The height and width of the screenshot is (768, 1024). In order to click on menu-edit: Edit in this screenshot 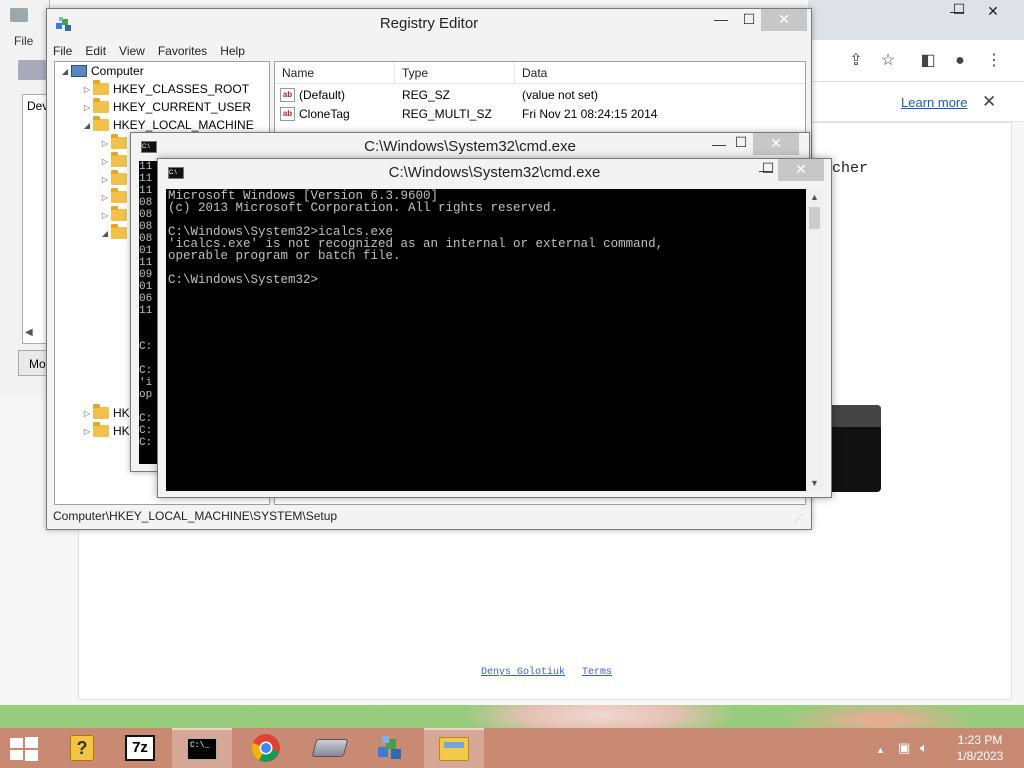, I will do `click(96, 51)`.